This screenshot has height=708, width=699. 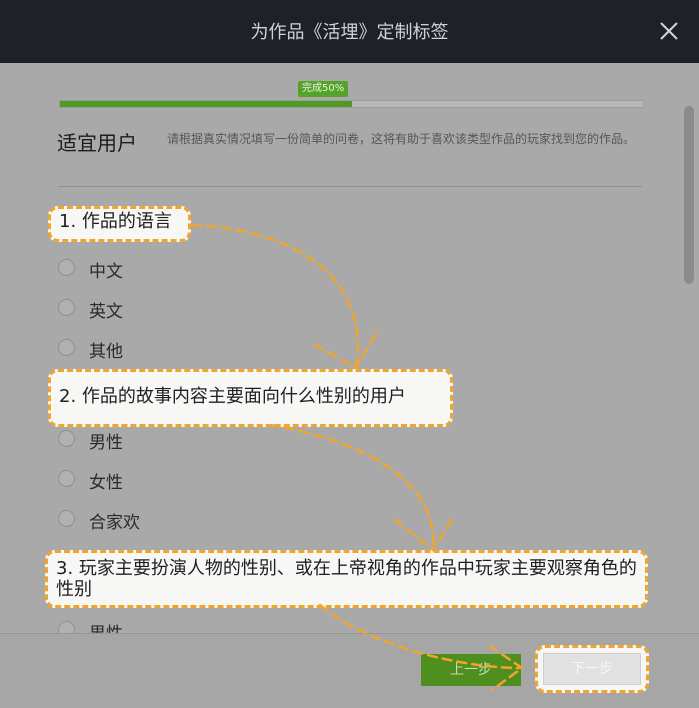 What do you see at coordinates (106, 352) in the screenshot?
I see `option-label: 其他` at bounding box center [106, 352].